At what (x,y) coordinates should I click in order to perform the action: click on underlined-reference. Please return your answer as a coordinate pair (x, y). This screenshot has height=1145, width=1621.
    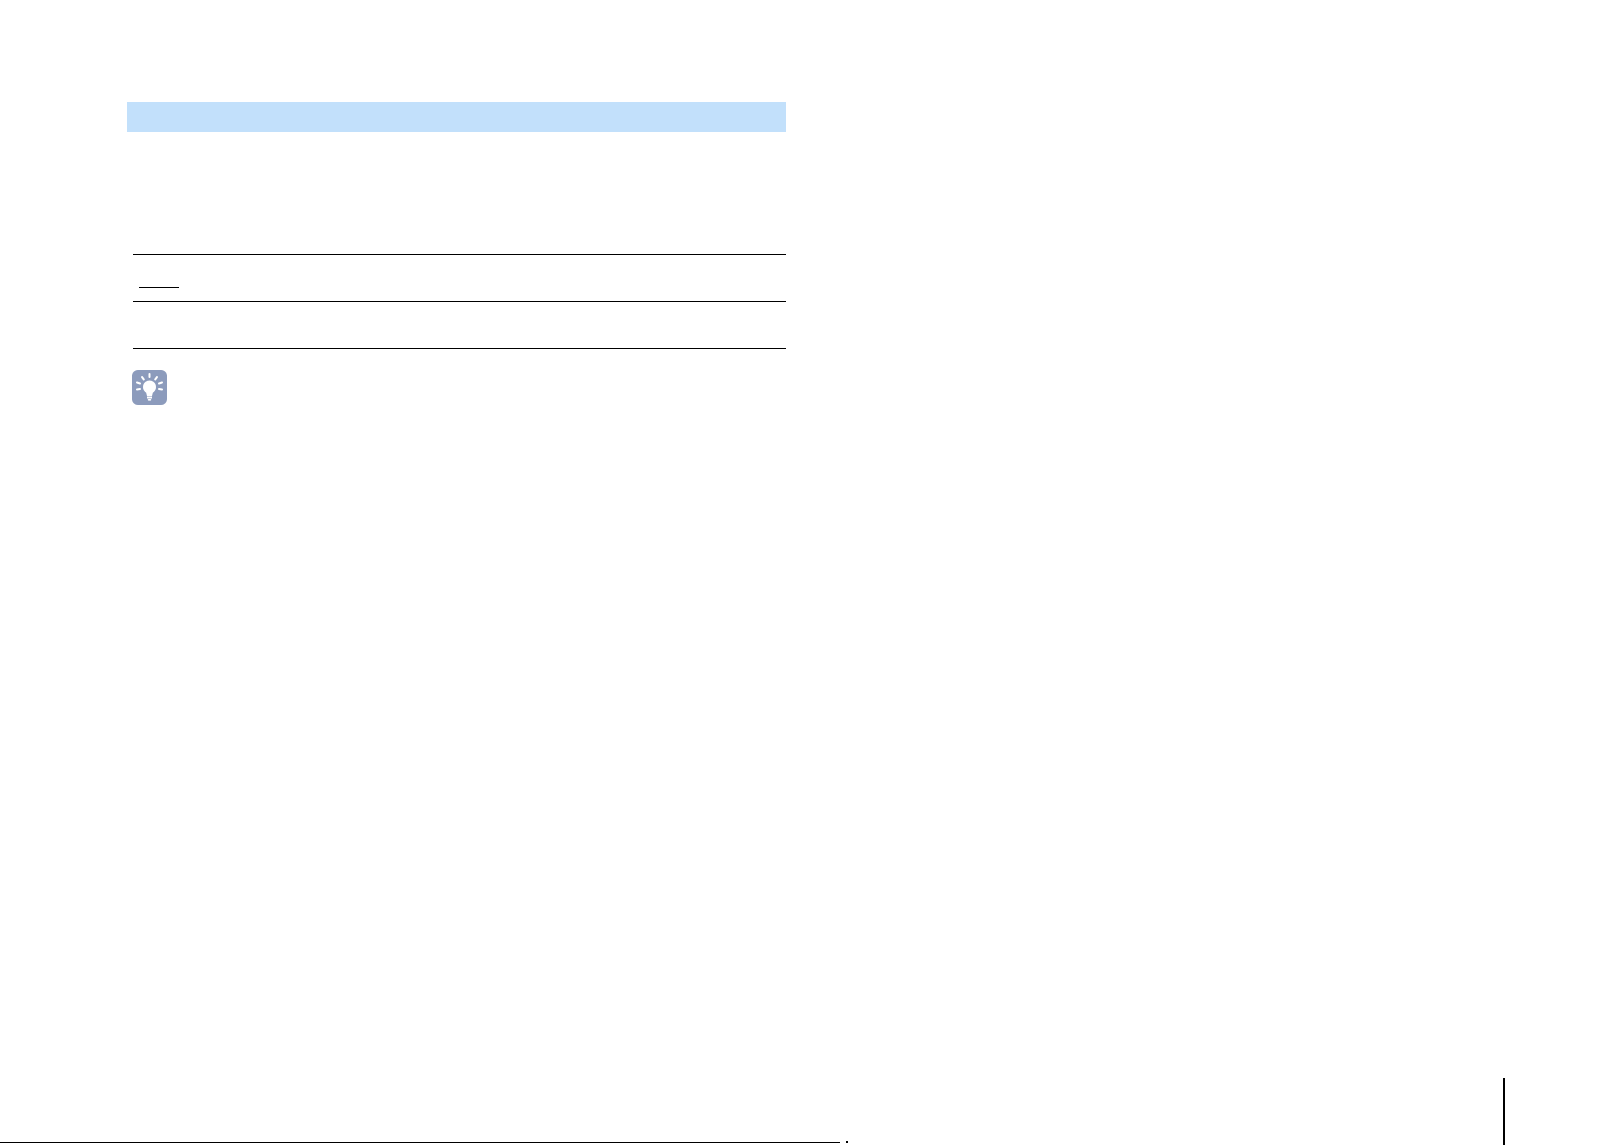
    Looking at the image, I should click on (159, 287).